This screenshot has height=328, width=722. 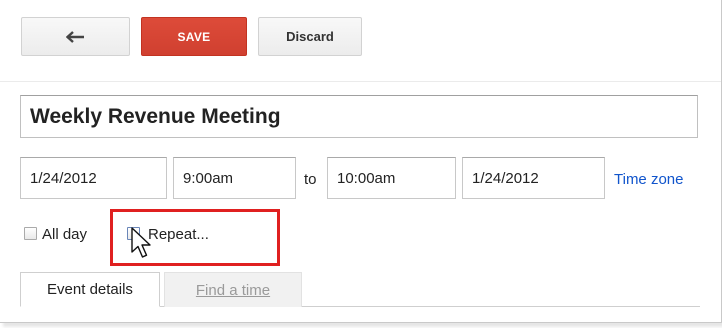 I want to click on start-date-field: 1/24/2012, so click(x=93, y=178).